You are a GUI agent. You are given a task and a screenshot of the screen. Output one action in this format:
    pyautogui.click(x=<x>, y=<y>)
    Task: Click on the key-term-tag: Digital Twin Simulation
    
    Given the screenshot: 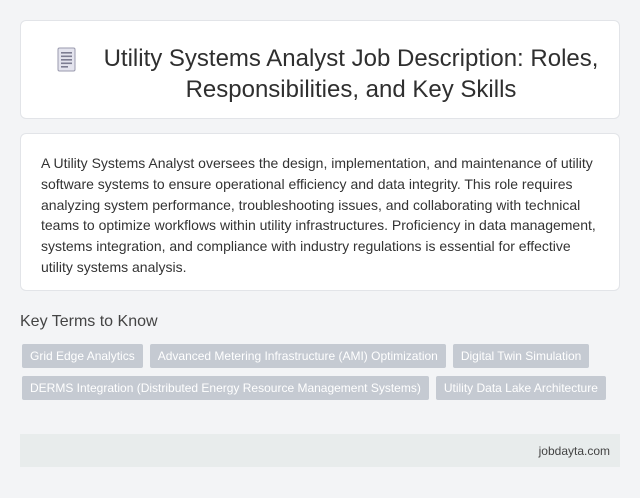 What is the action you would take?
    pyautogui.click(x=521, y=356)
    